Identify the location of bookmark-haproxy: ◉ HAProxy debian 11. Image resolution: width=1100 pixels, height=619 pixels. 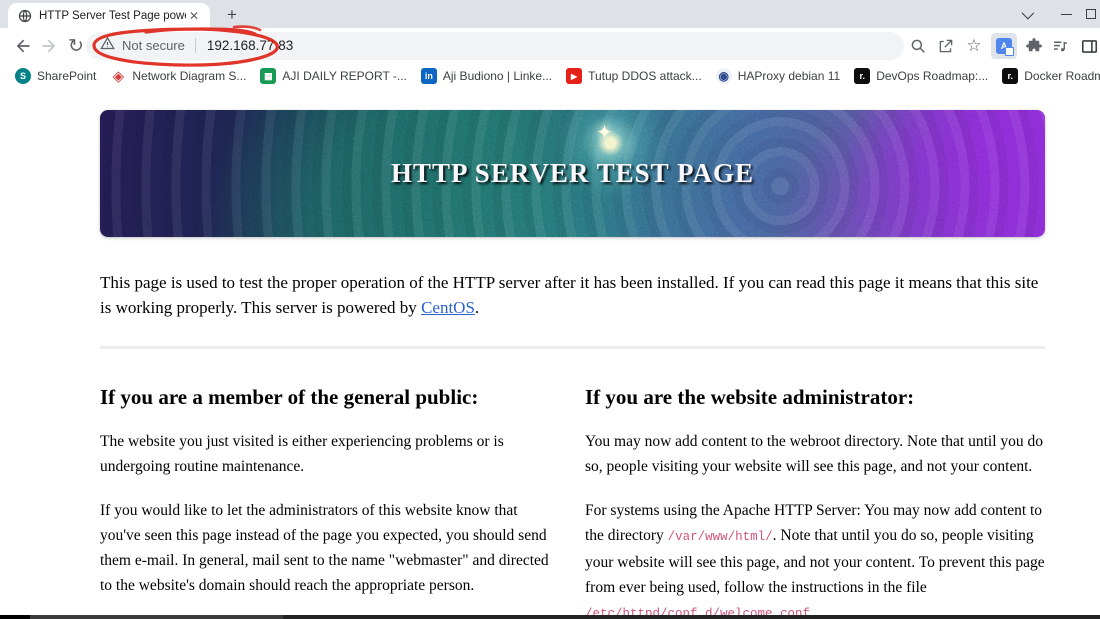
(778, 76).